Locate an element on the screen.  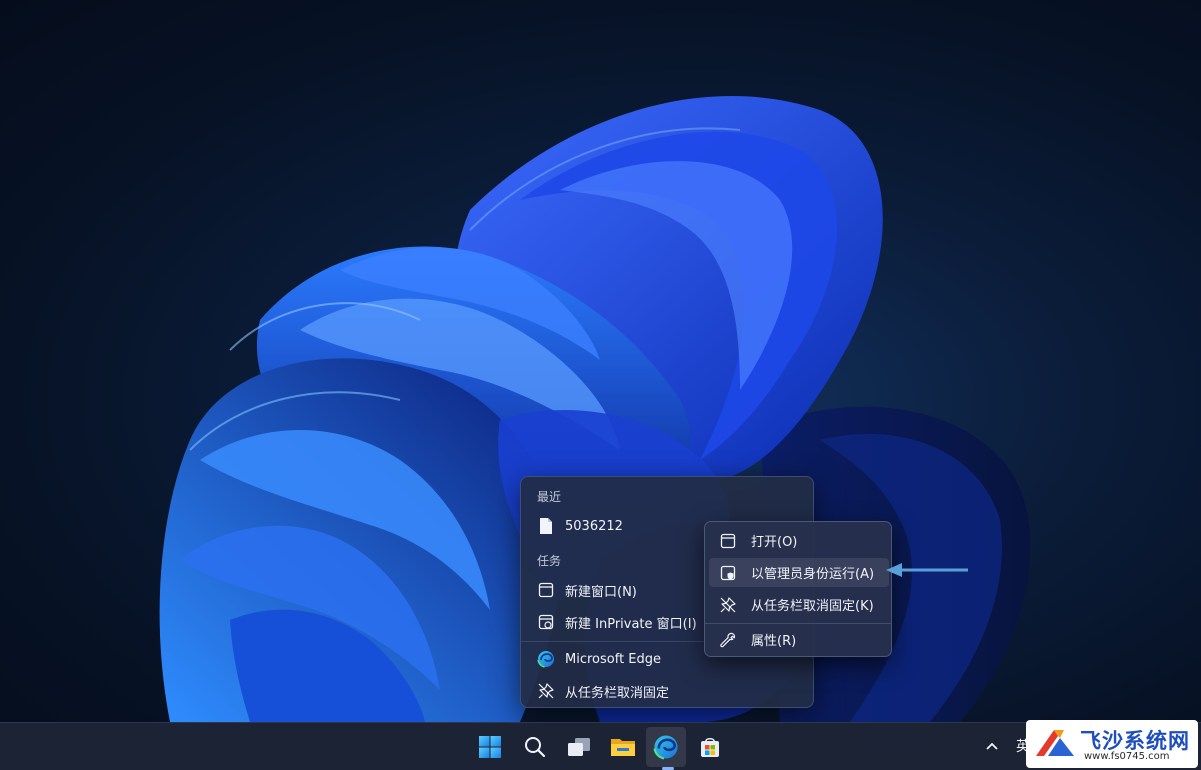
wrench-icon is located at coordinates (728, 640).